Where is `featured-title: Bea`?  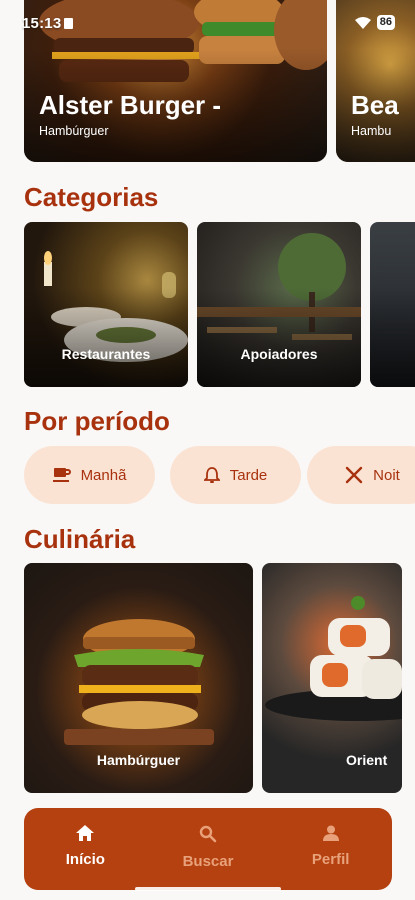
featured-title: Bea is located at coordinates (375, 105).